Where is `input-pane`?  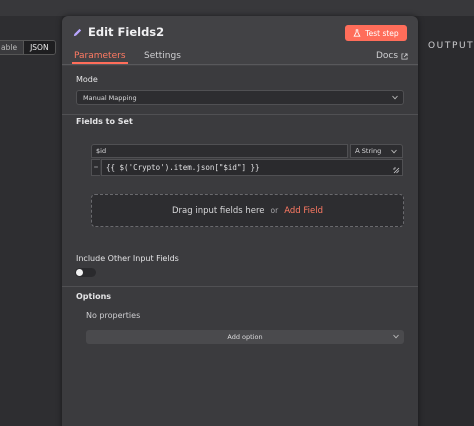
input-pane is located at coordinates (31, 213).